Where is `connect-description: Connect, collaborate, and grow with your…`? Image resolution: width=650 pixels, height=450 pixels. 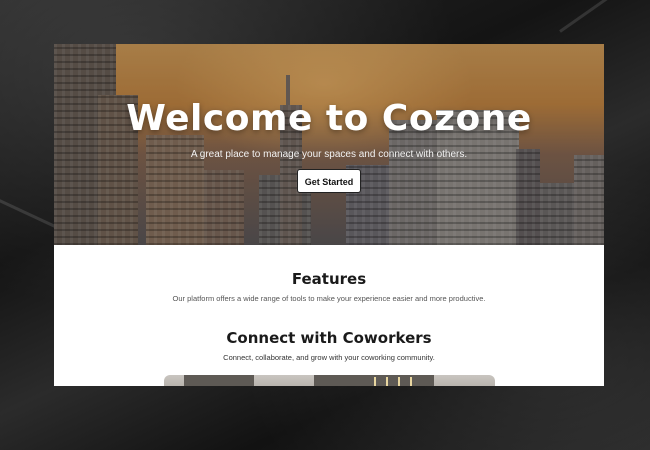 connect-description: Connect, collaborate, and grow with your… is located at coordinates (329, 357).